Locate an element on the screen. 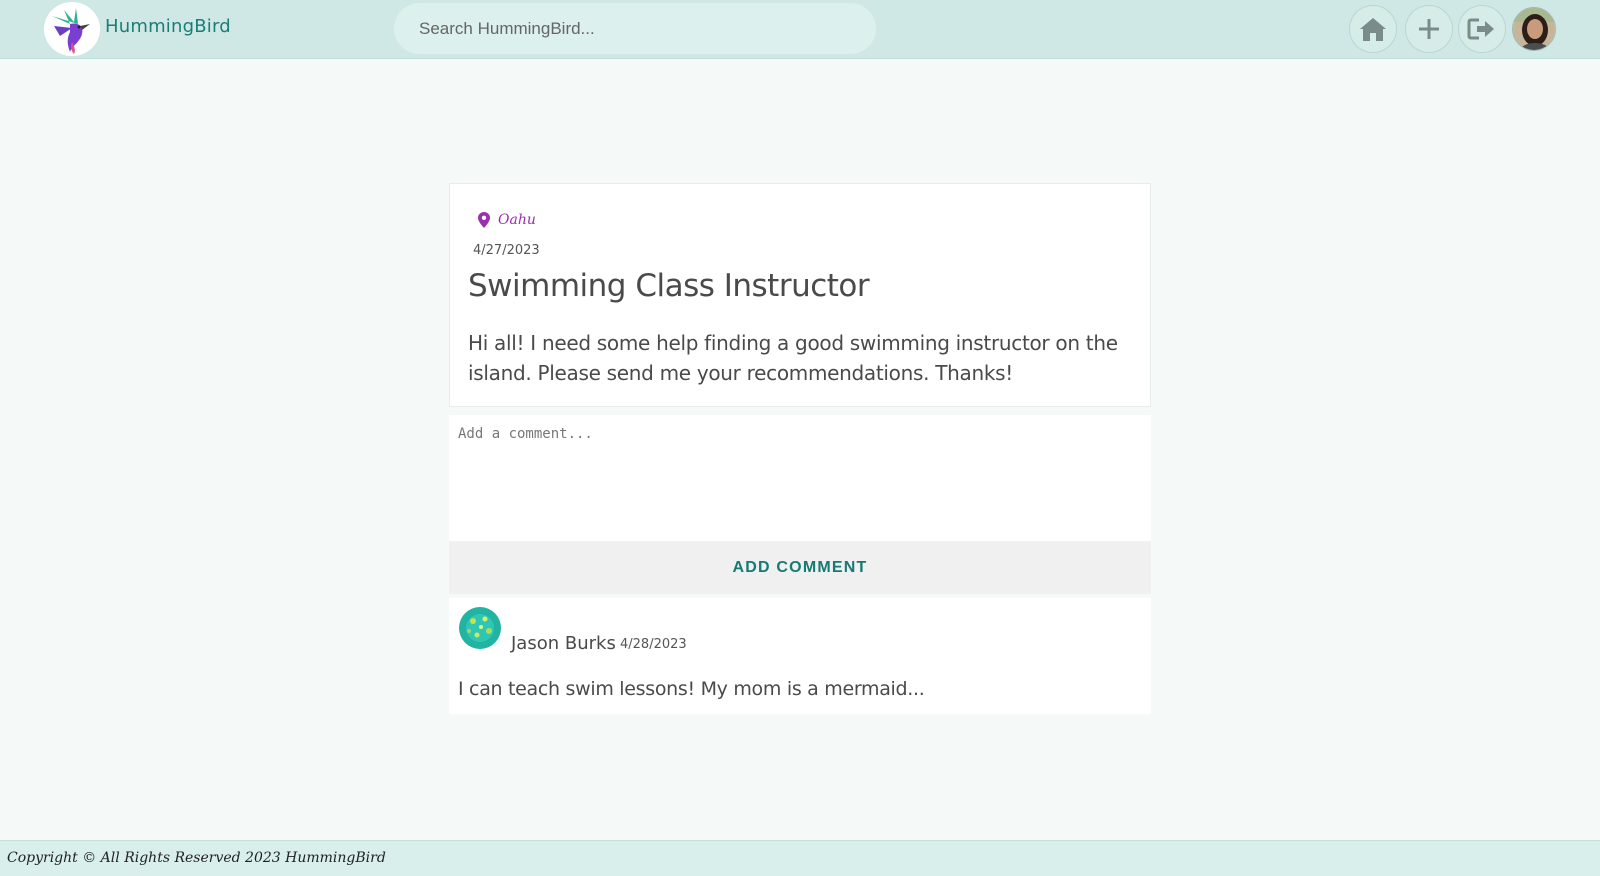 The height and width of the screenshot is (876, 1600). home-button is located at coordinates (1373, 29).